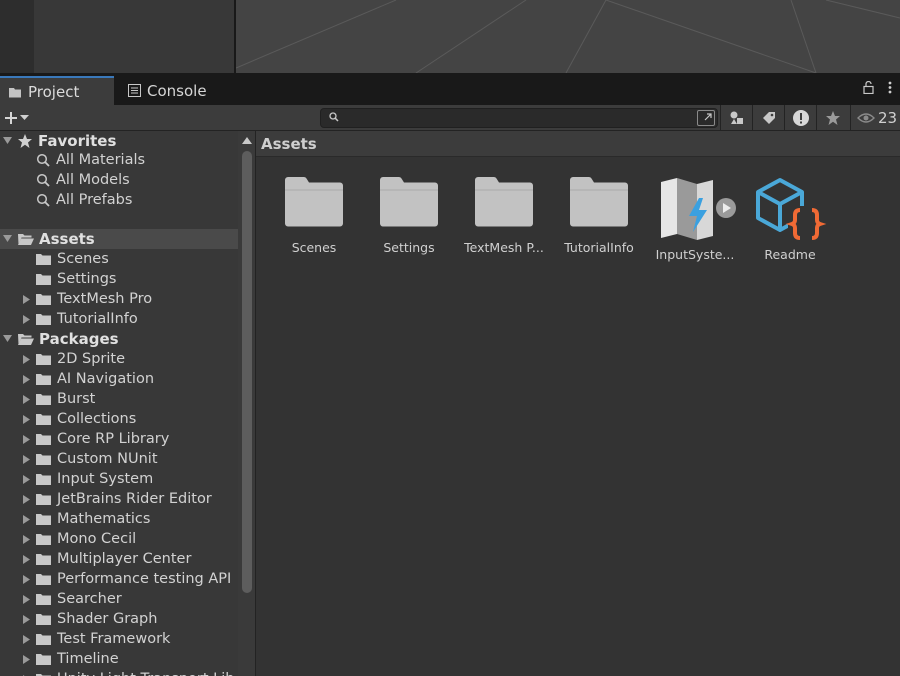 This screenshot has height=676, width=900. Describe the element at coordinates (101, 160) in the screenshot. I see `tree-item-label: All Materials` at that location.